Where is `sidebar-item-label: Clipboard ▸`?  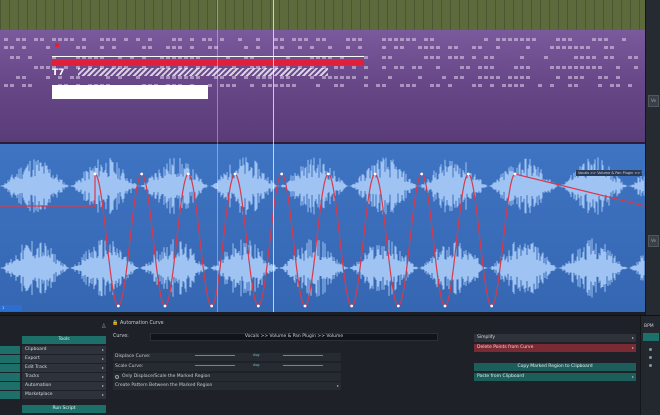 sidebar-item-label: Clipboard ▸ is located at coordinates (64, 350).